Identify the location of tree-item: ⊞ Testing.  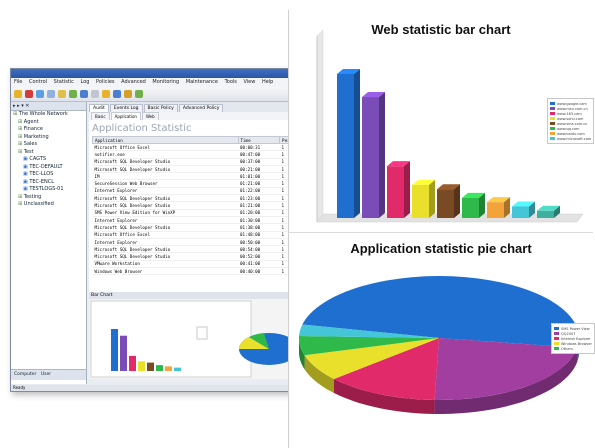
(48, 198).